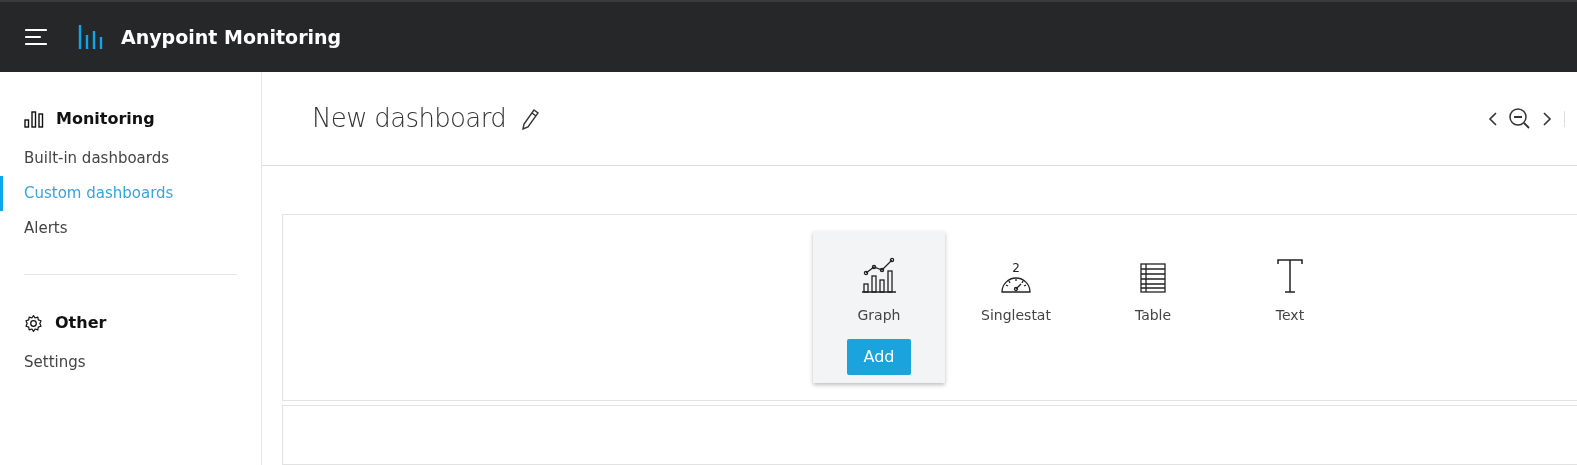  Describe the element at coordinates (33, 323) in the screenshot. I see `settings-icon` at that location.